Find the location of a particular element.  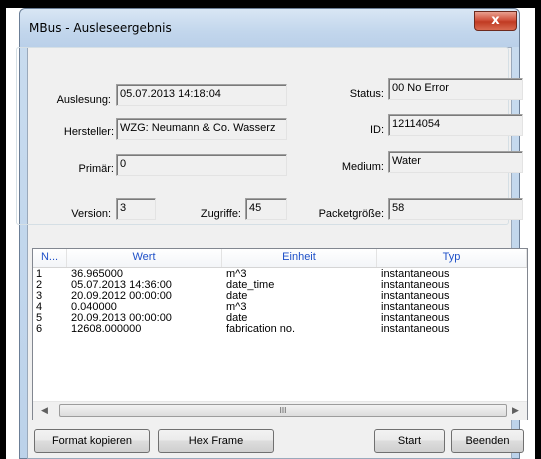

primaer-field: 0 is located at coordinates (201, 165).